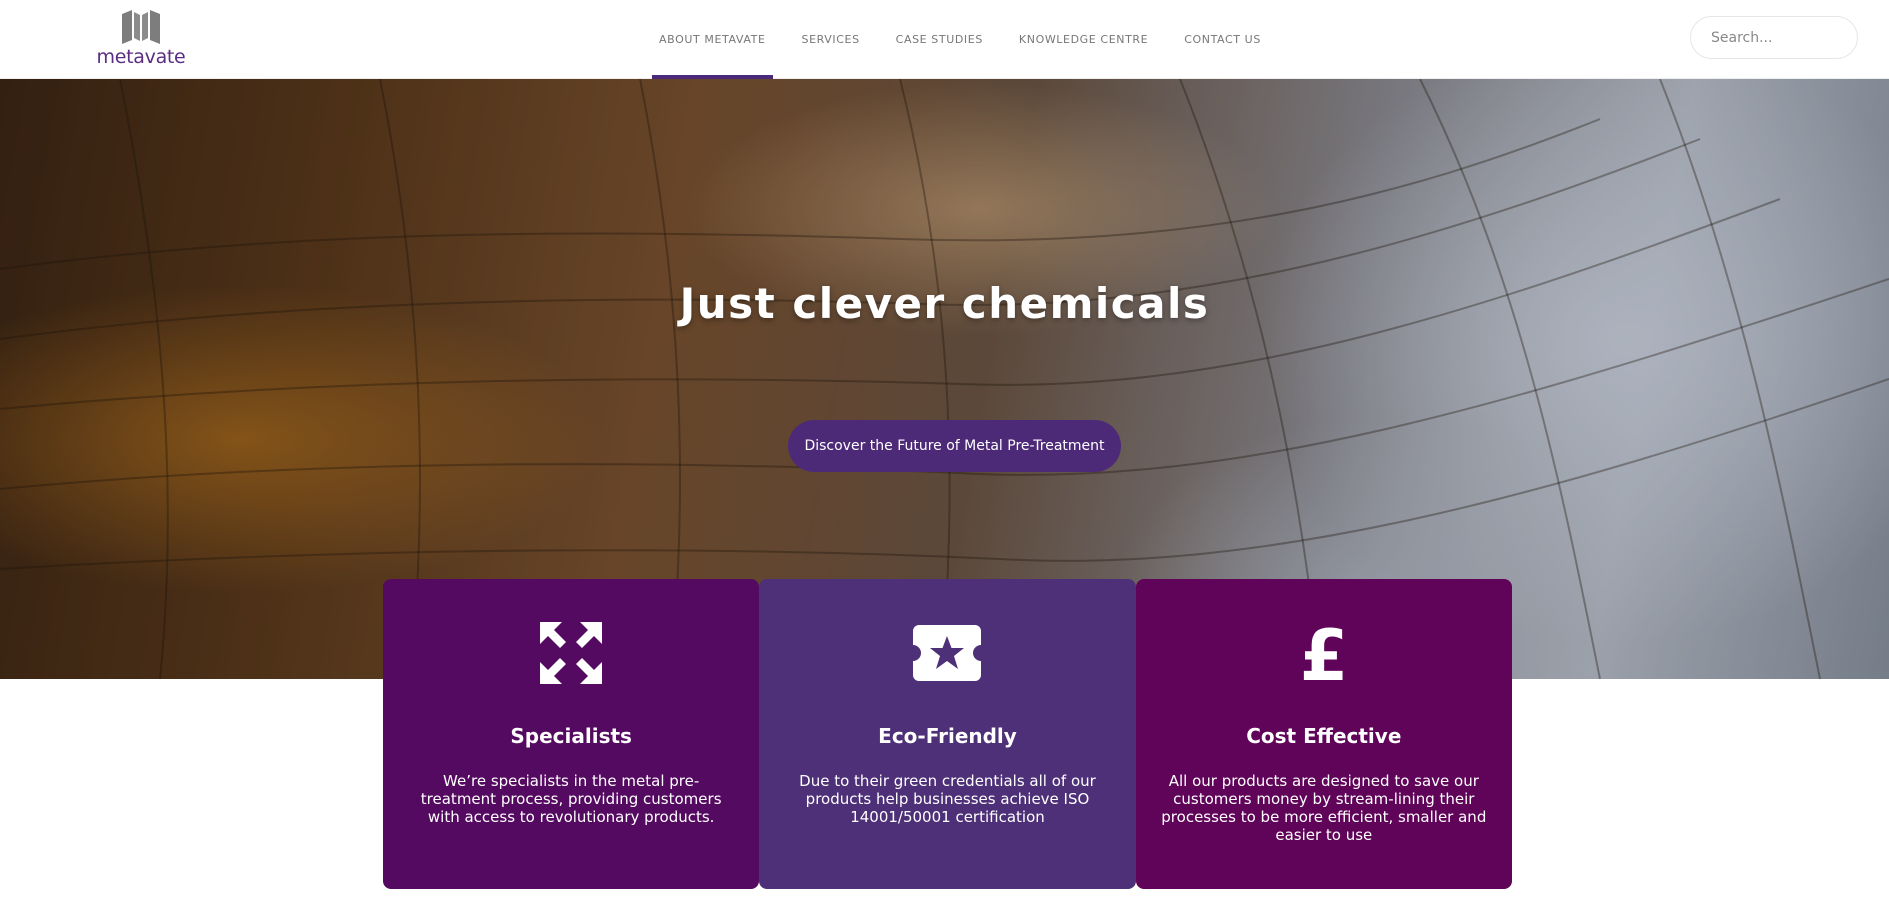 The image size is (1889, 906). What do you see at coordinates (1083, 39) in the screenshot?
I see `nav-item-knowledge-centre: KNOWLEDGE CENTRE` at bounding box center [1083, 39].